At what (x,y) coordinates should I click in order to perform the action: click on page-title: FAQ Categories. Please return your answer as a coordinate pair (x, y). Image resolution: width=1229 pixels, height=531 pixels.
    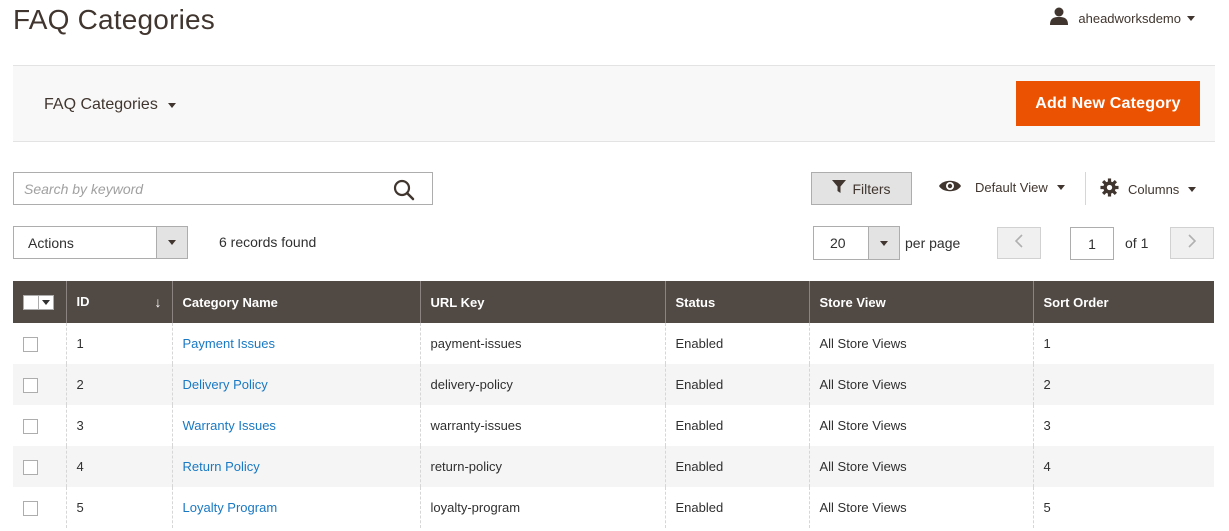
    Looking at the image, I should click on (114, 19).